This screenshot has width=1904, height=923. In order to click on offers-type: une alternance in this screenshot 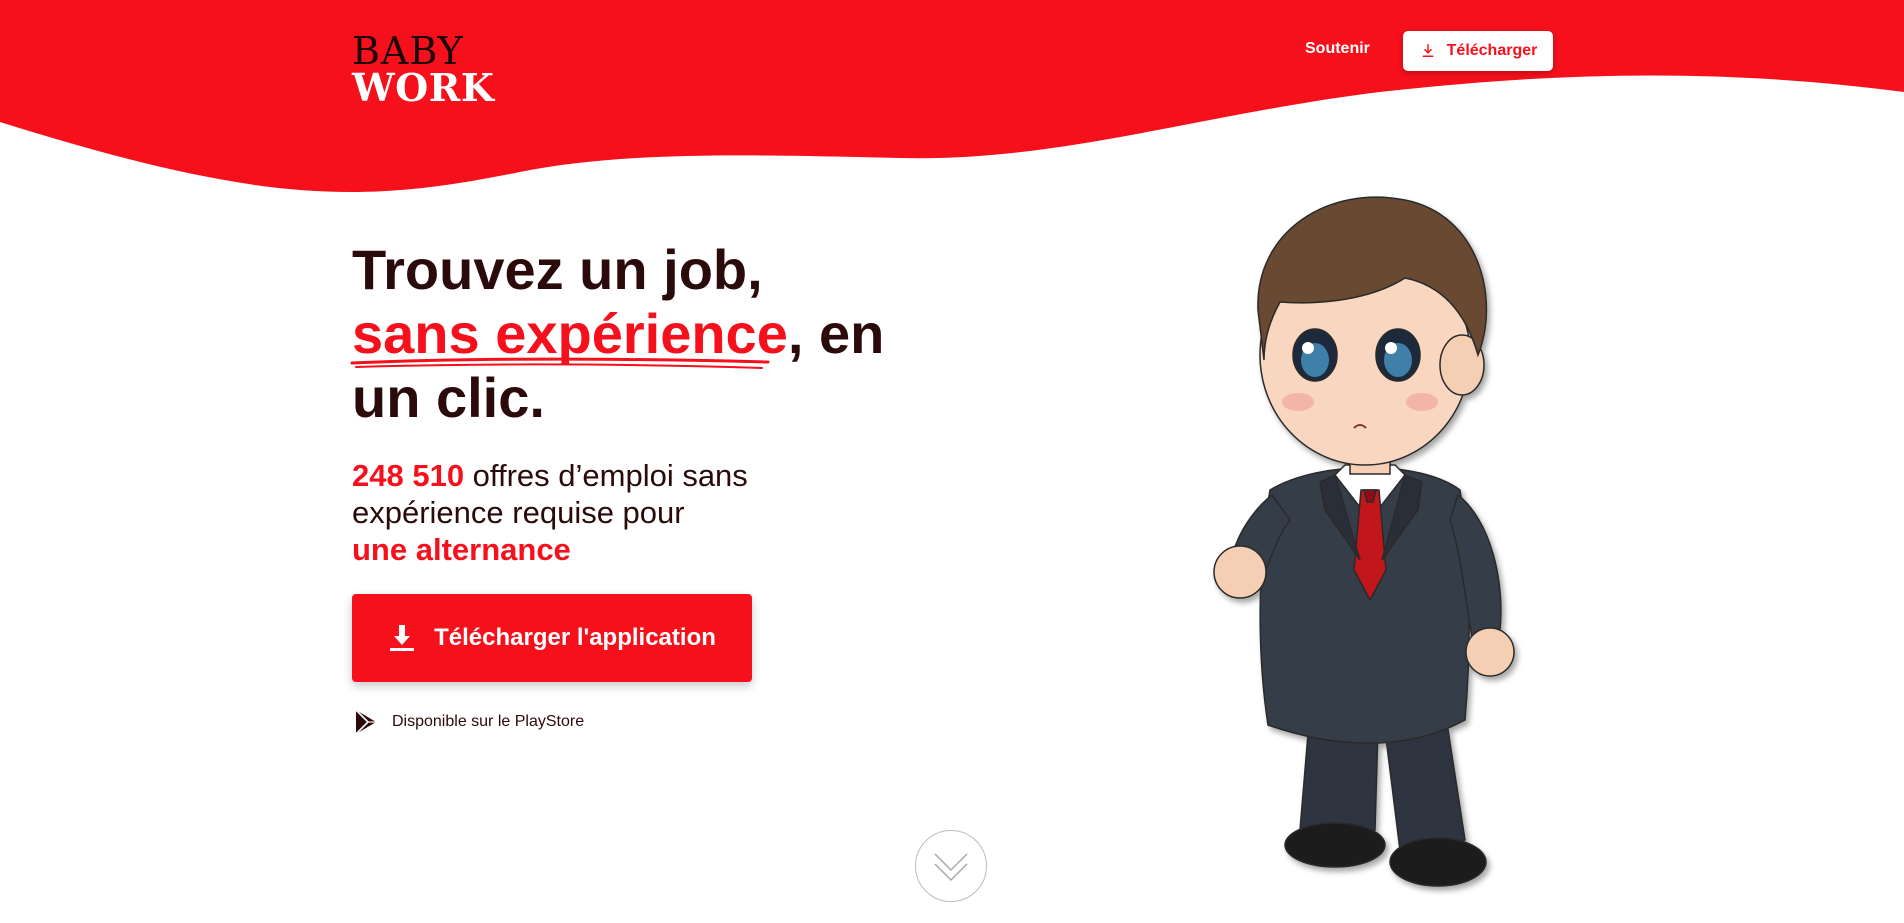, I will do `click(461, 549)`.